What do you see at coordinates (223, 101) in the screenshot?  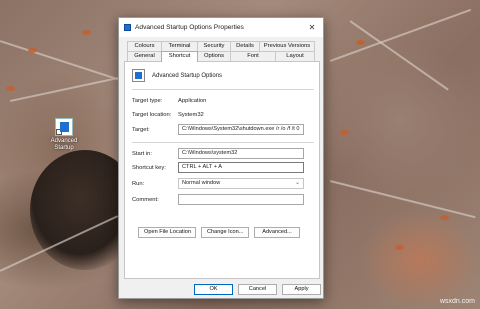 I see `target-type-row: Target type: Application` at bounding box center [223, 101].